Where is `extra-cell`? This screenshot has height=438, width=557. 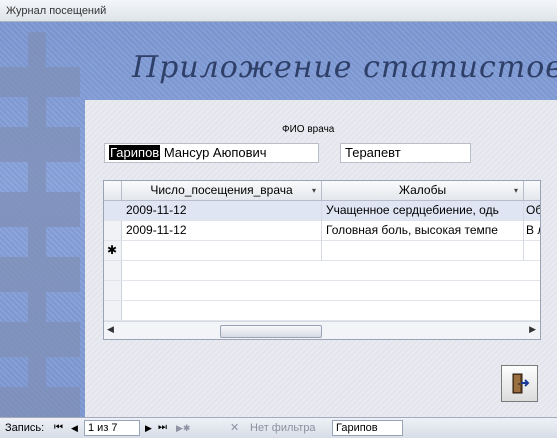
extra-cell is located at coordinates (532, 251).